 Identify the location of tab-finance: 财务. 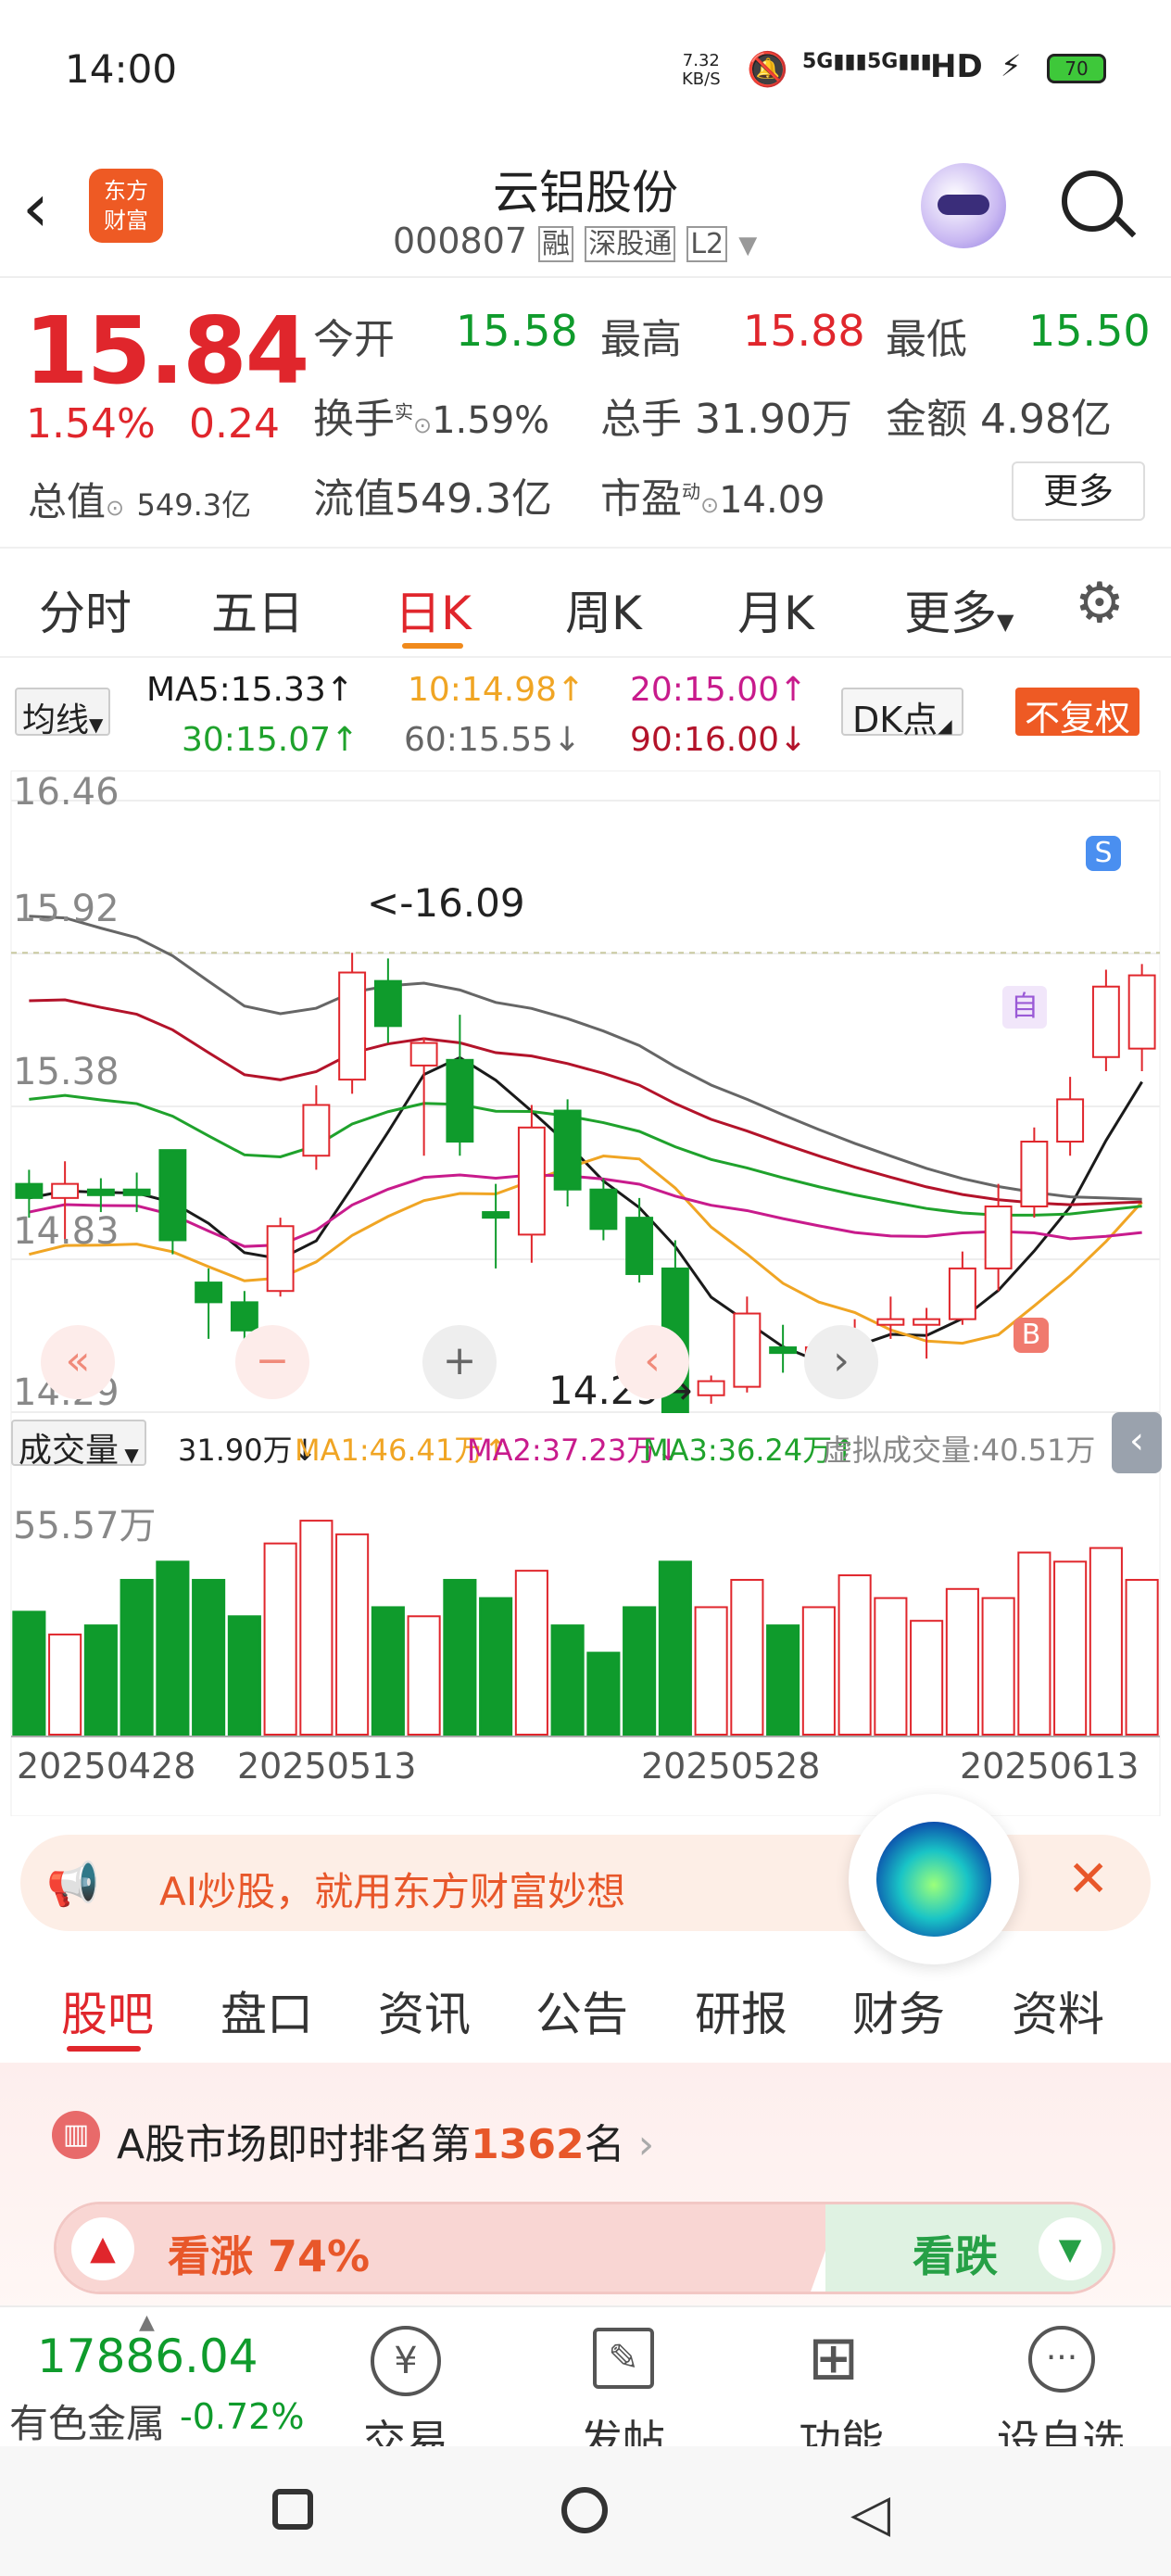
(899, 2011).